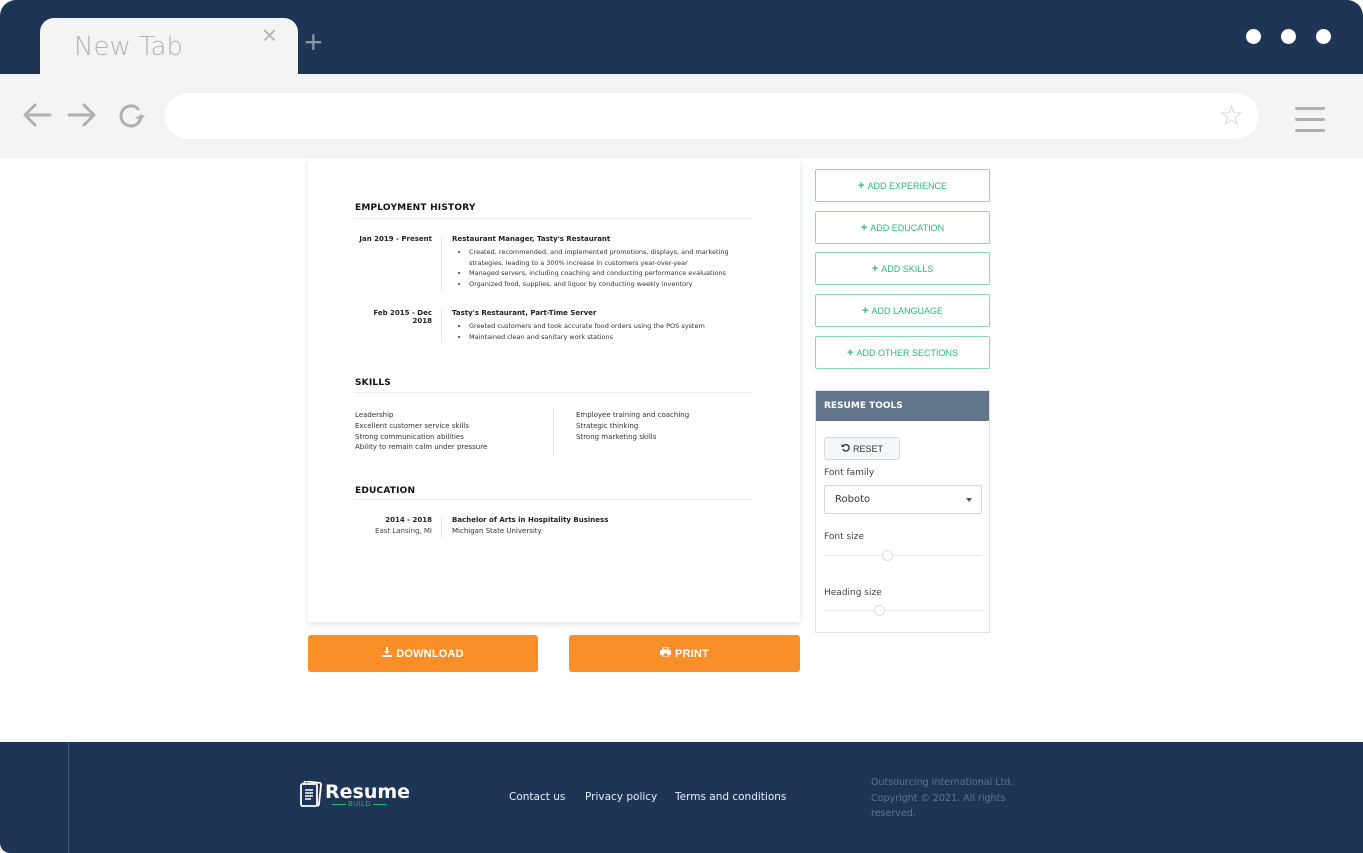 The image size is (1363, 853). Describe the element at coordinates (1310, 123) in the screenshot. I see `browser-menu-icon` at that location.